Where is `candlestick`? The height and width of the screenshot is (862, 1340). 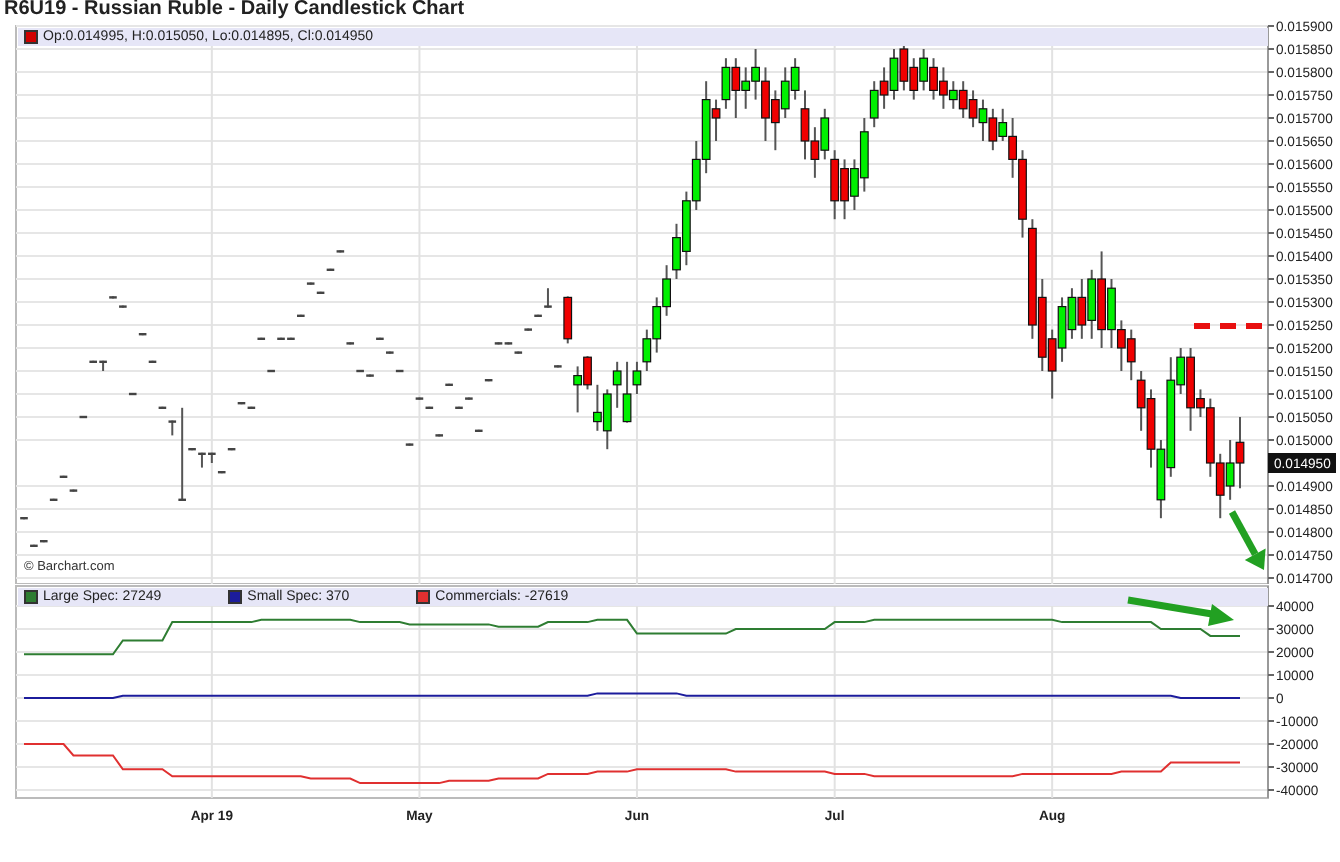 candlestick is located at coordinates (568, 320).